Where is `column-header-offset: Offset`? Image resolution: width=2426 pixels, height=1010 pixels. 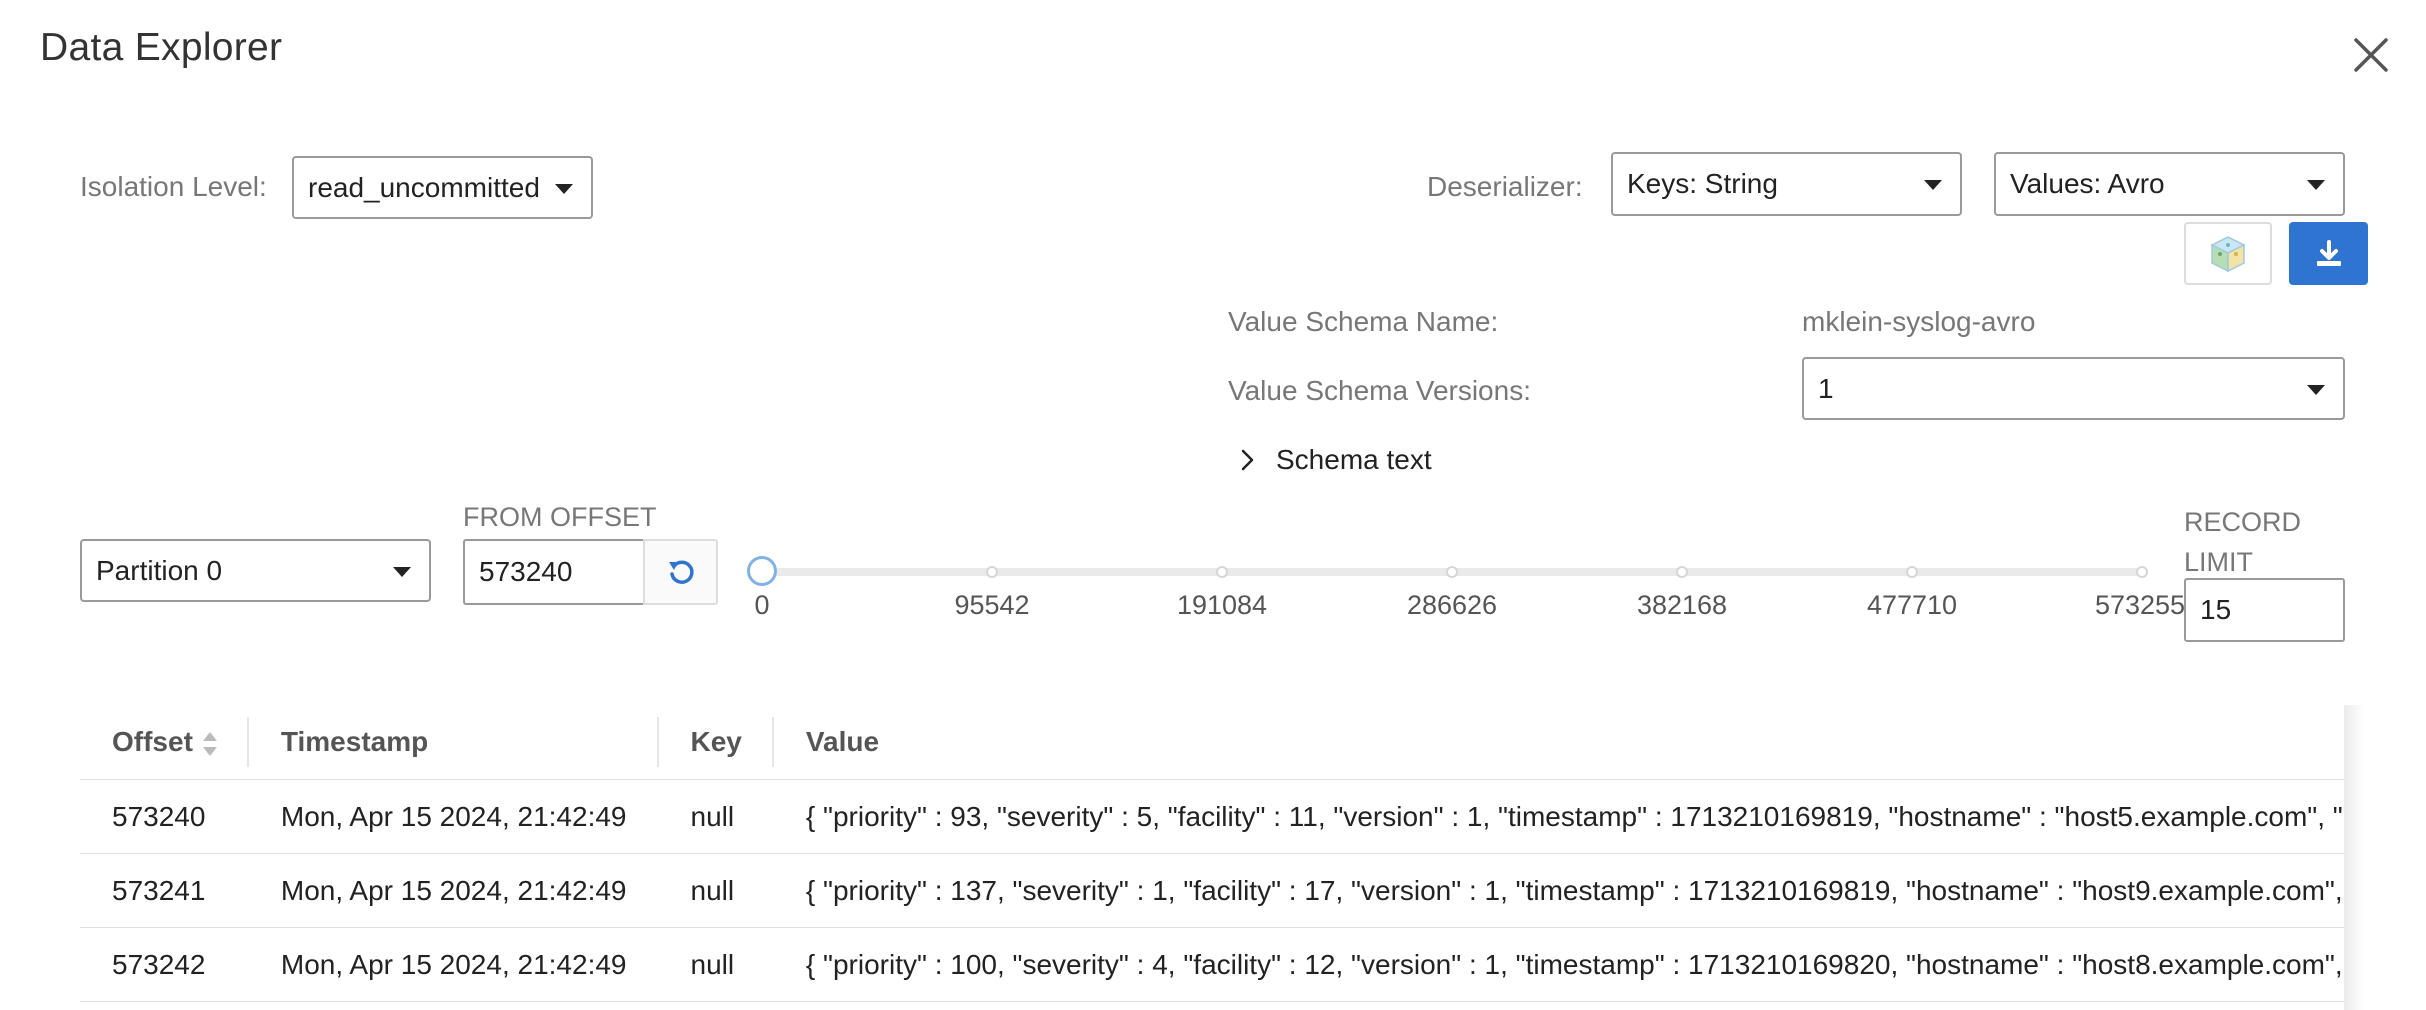
column-header-offset: Offset is located at coordinates (164, 742).